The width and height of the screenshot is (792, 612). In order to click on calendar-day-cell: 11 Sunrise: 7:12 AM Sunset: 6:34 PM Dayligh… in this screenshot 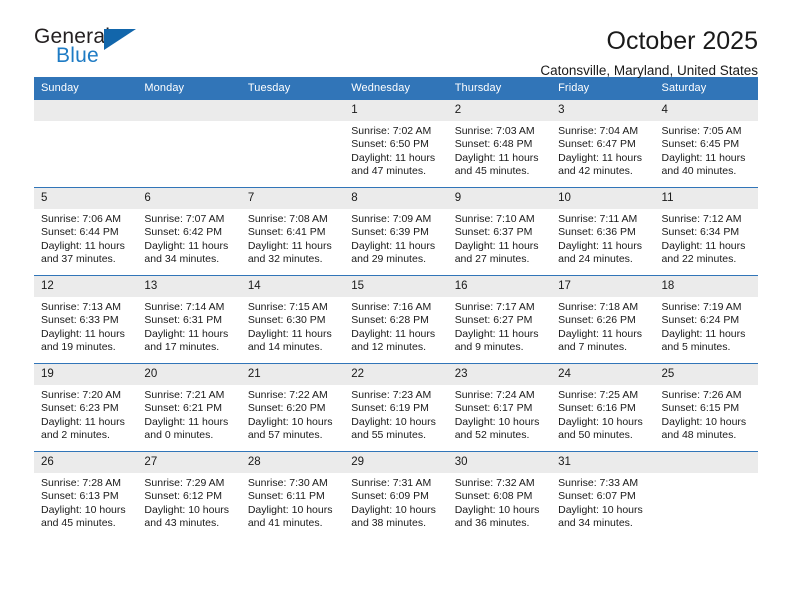, I will do `click(706, 231)`.